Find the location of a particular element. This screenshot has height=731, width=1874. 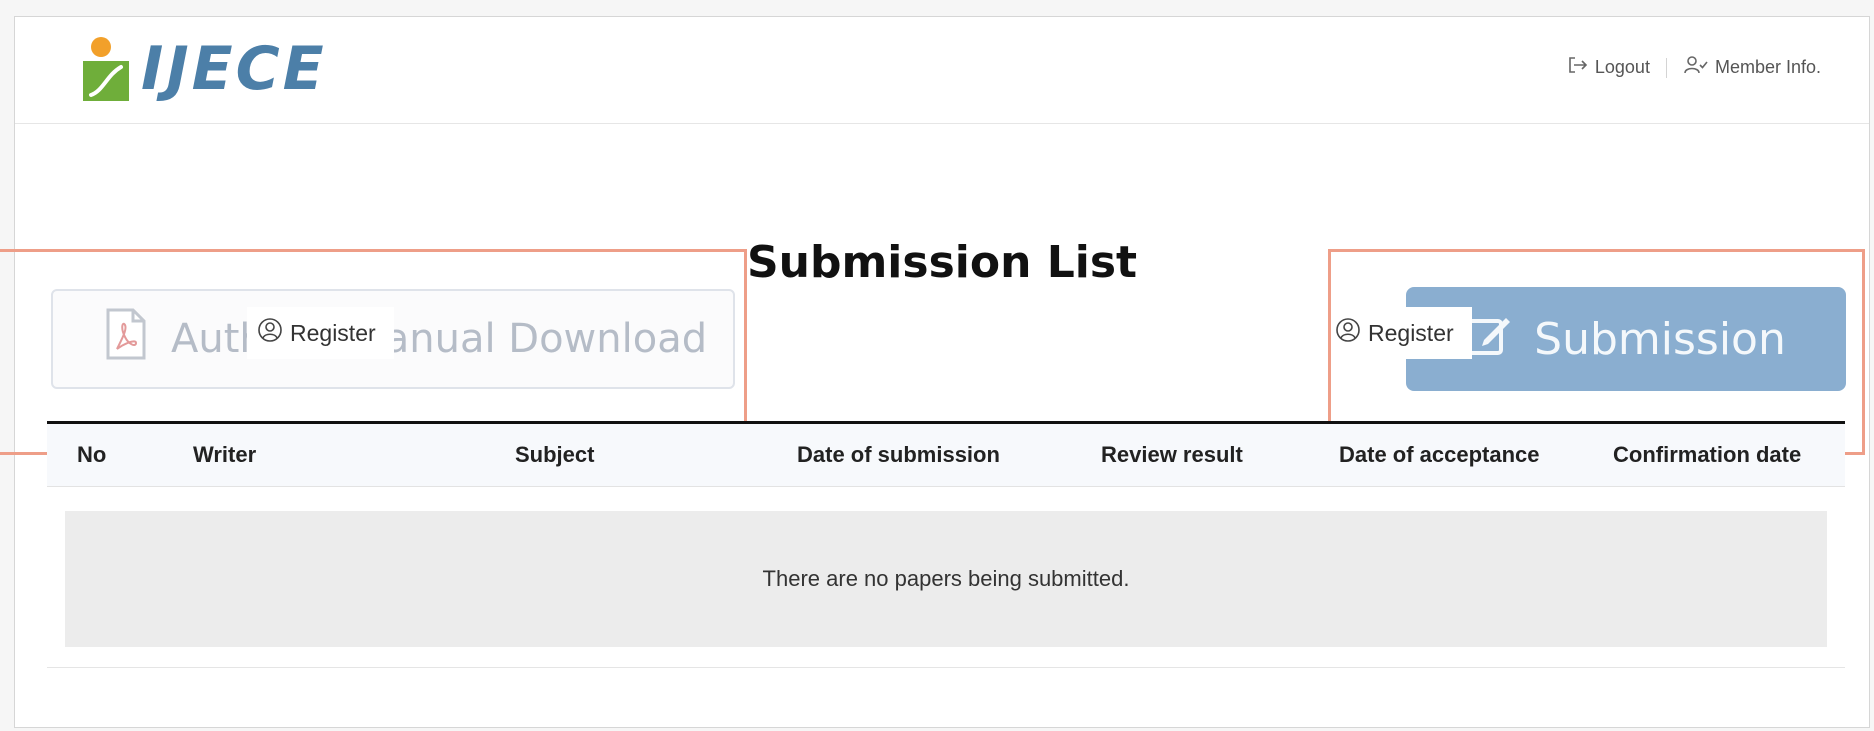

table-bottom-border is located at coordinates (946, 667).